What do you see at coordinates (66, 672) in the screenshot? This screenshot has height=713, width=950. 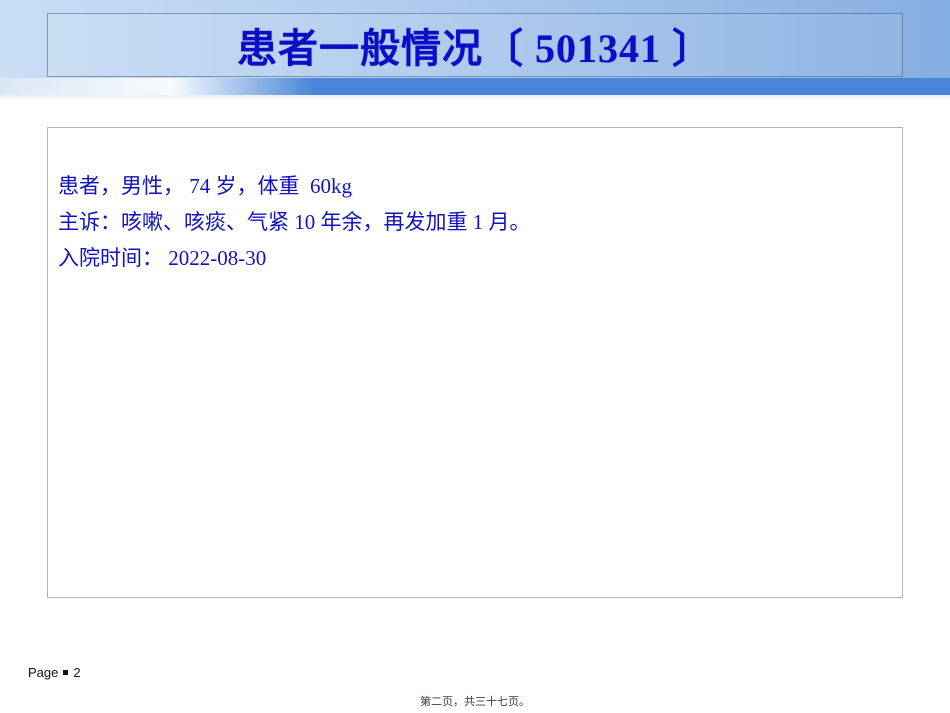 I see `square-bullet-icon` at bounding box center [66, 672].